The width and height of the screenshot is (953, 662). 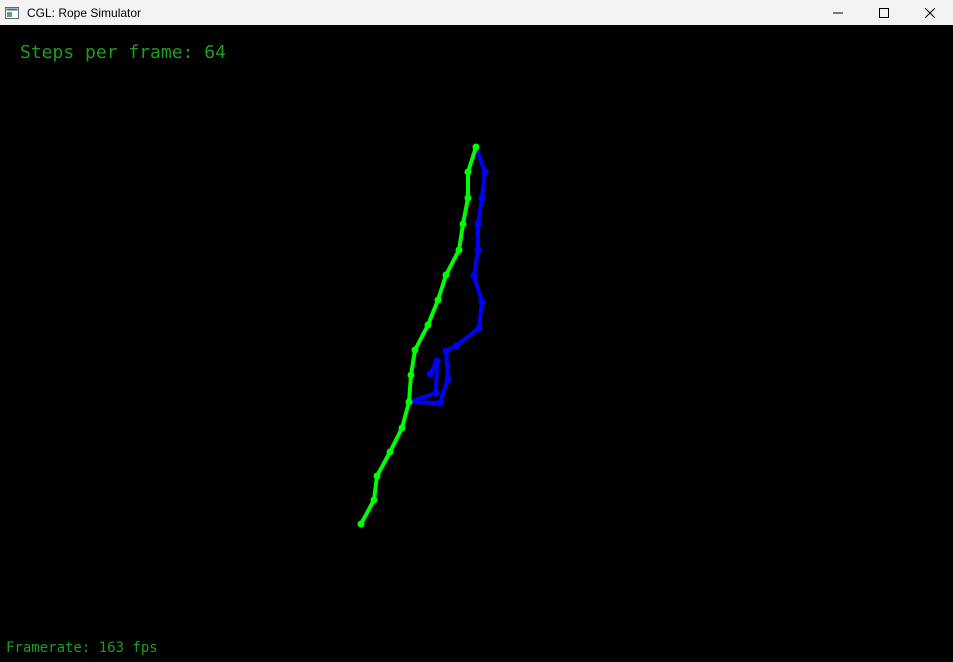 What do you see at coordinates (476, 12) in the screenshot?
I see `title-bar: CGL: Rope Simulator` at bounding box center [476, 12].